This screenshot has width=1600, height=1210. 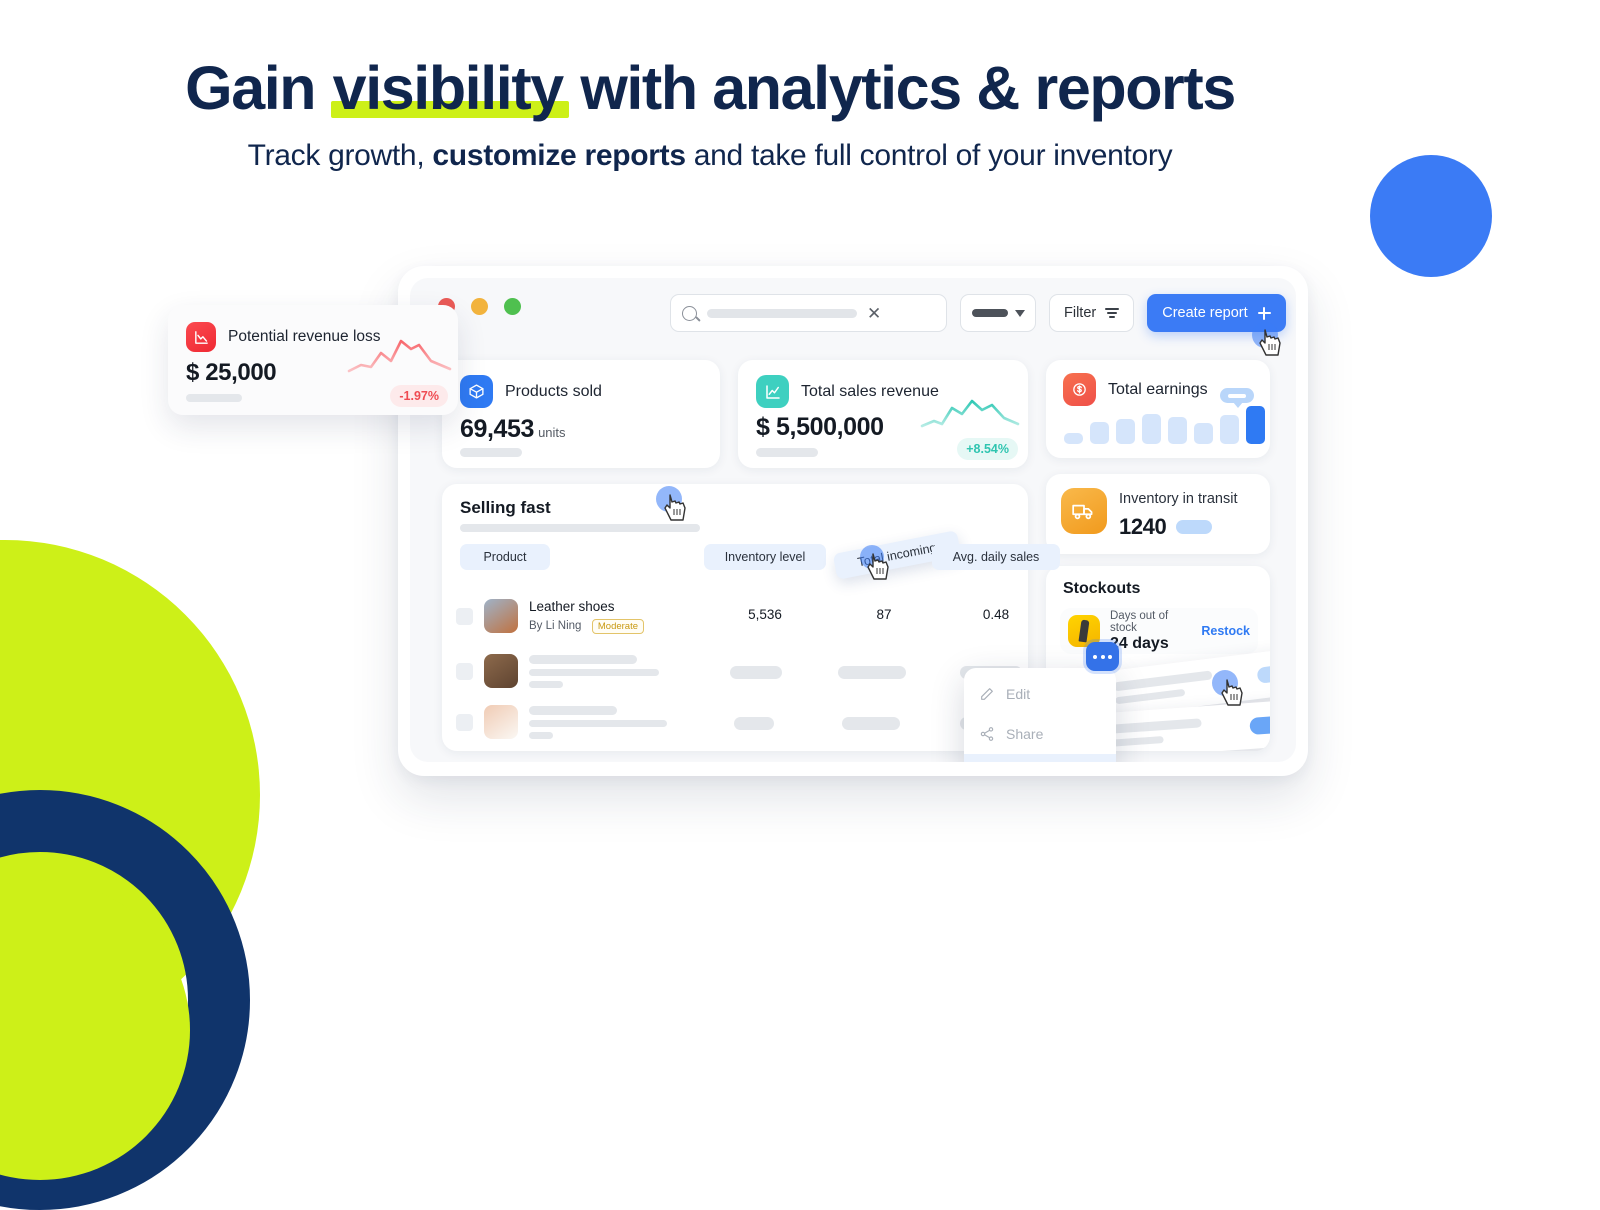 I want to click on truck-icon, so click(x=1084, y=511).